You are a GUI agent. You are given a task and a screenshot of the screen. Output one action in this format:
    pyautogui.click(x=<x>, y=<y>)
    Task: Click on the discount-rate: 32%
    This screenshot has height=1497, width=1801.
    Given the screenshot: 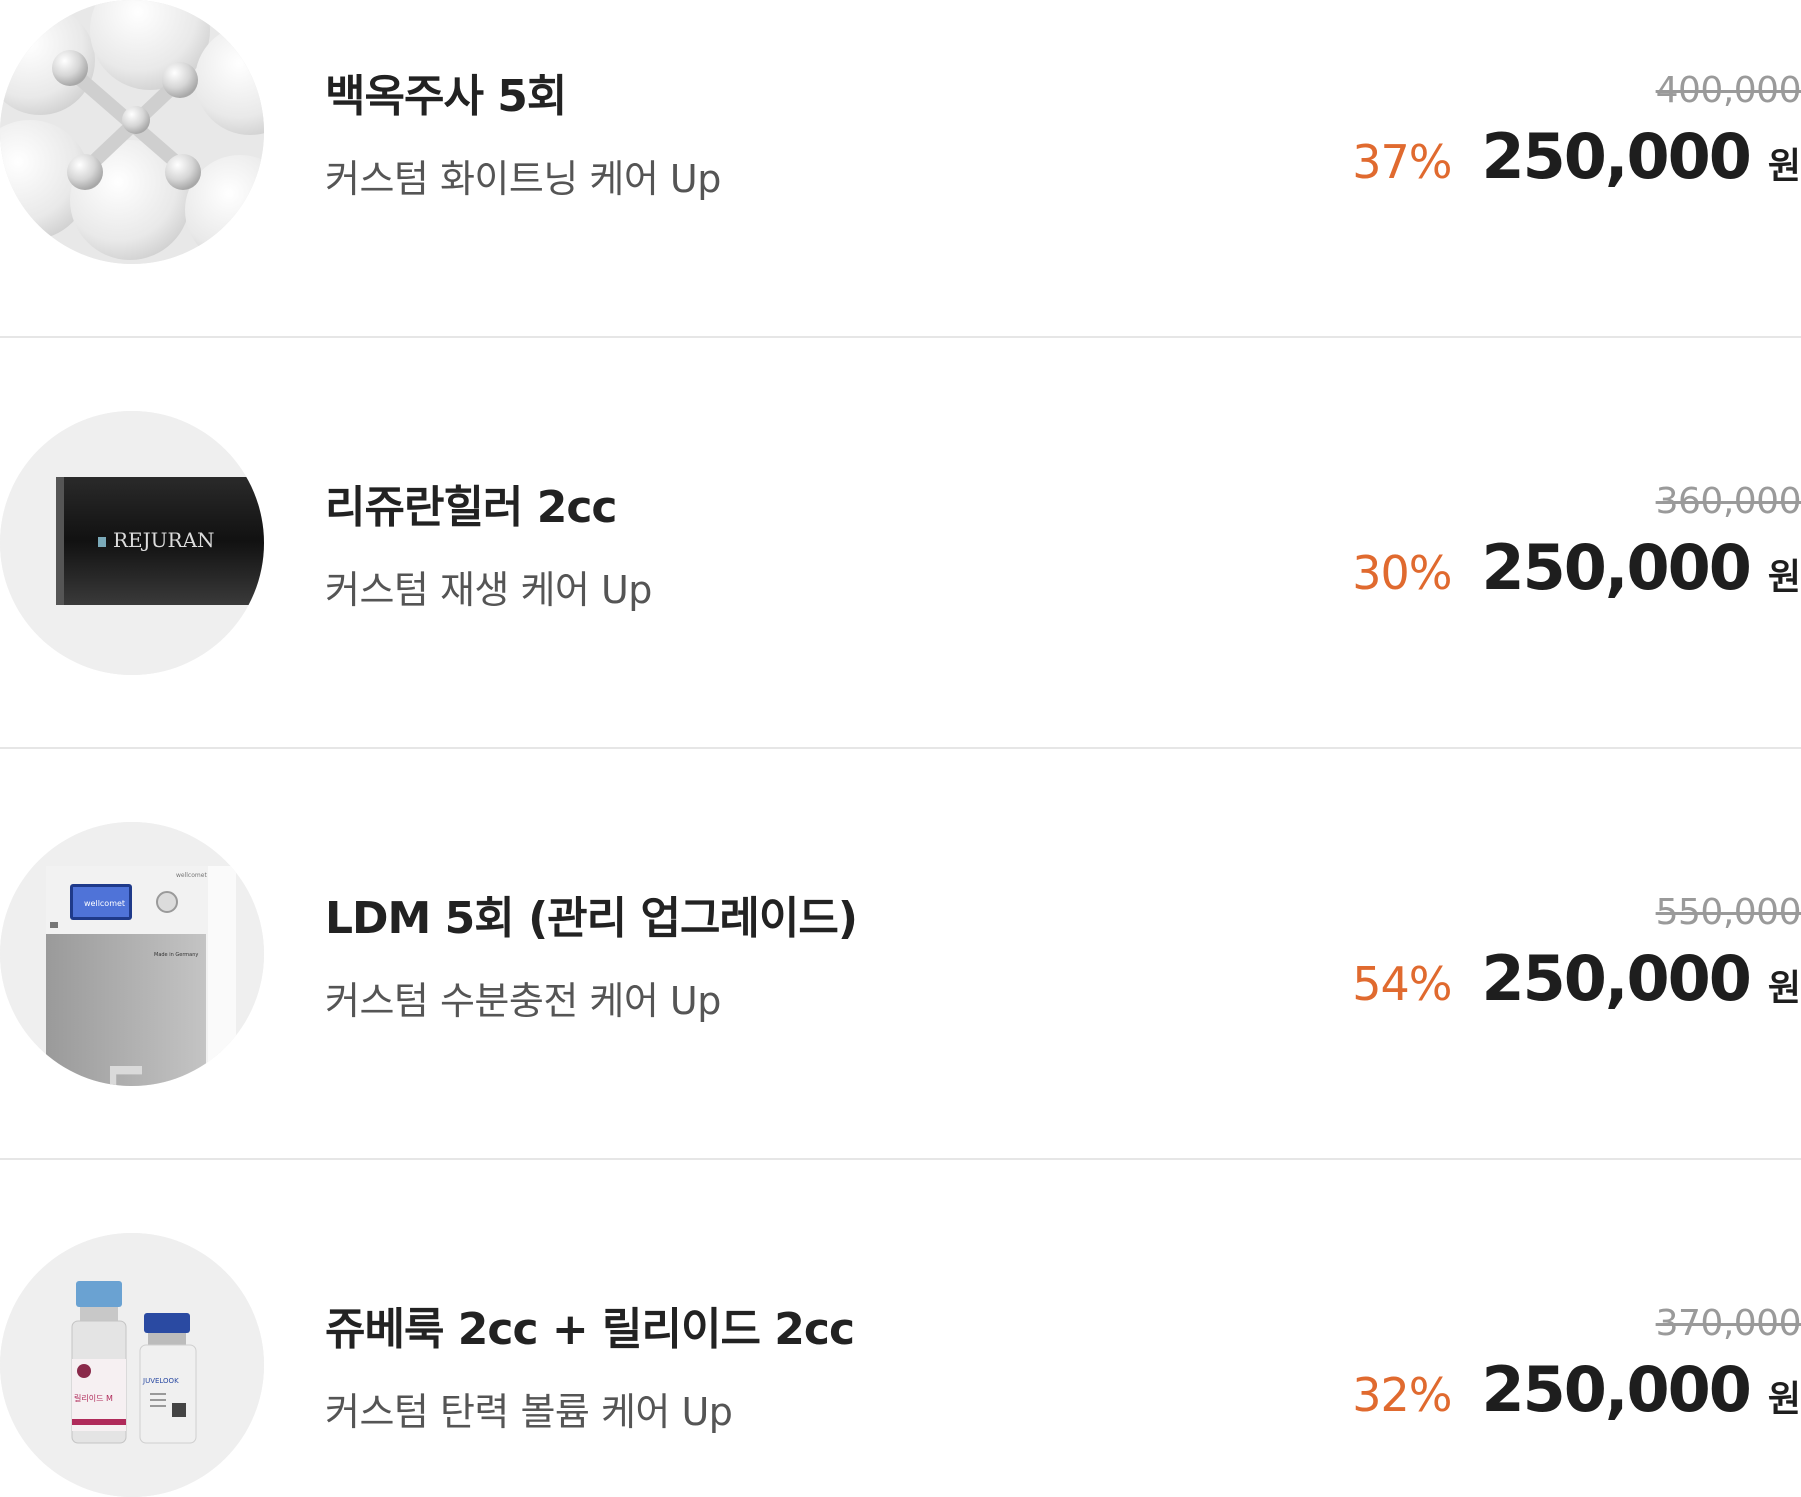 What is the action you would take?
    pyautogui.click(x=1402, y=1395)
    